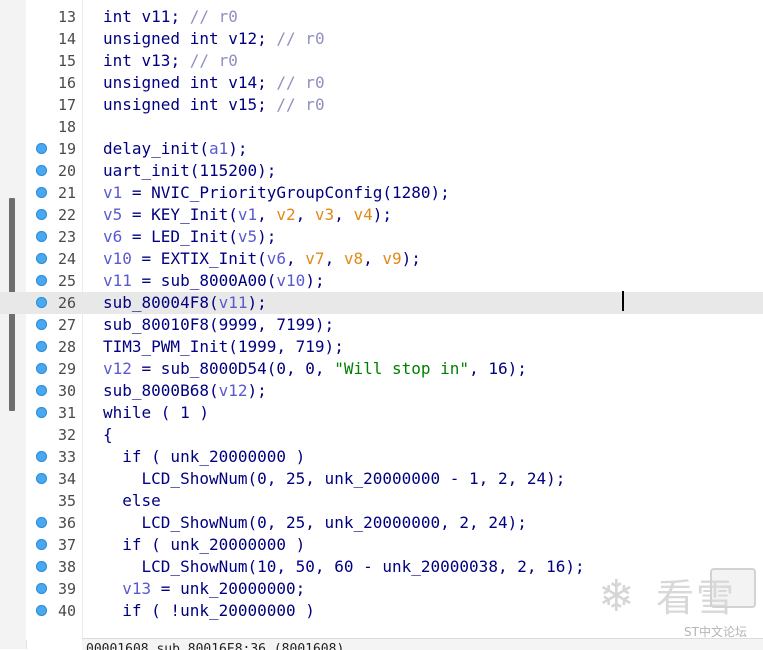  Describe the element at coordinates (204, 280) in the screenshot. I see `code-token: = sub_8000A00(` at that location.